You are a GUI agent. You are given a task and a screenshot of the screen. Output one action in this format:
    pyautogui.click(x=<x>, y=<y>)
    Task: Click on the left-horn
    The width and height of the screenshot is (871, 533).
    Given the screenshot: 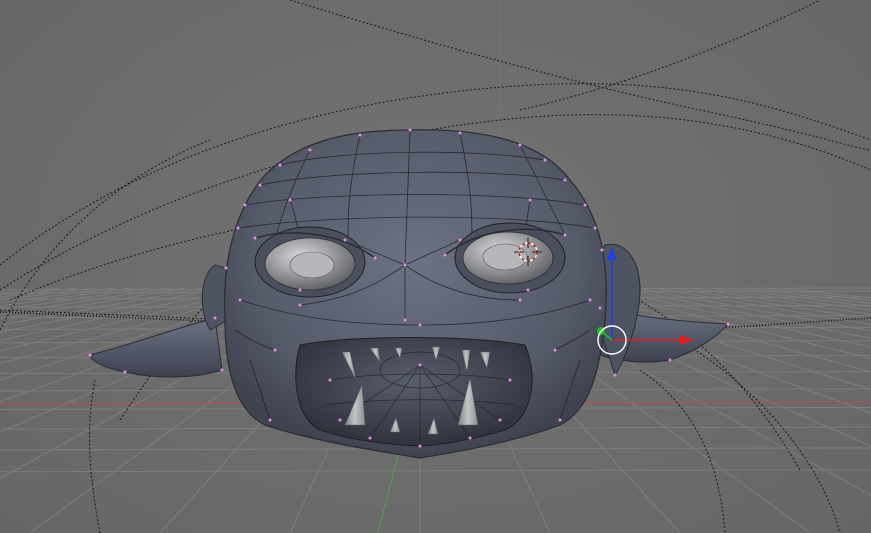 What is the action you would take?
    pyautogui.click(x=156, y=347)
    